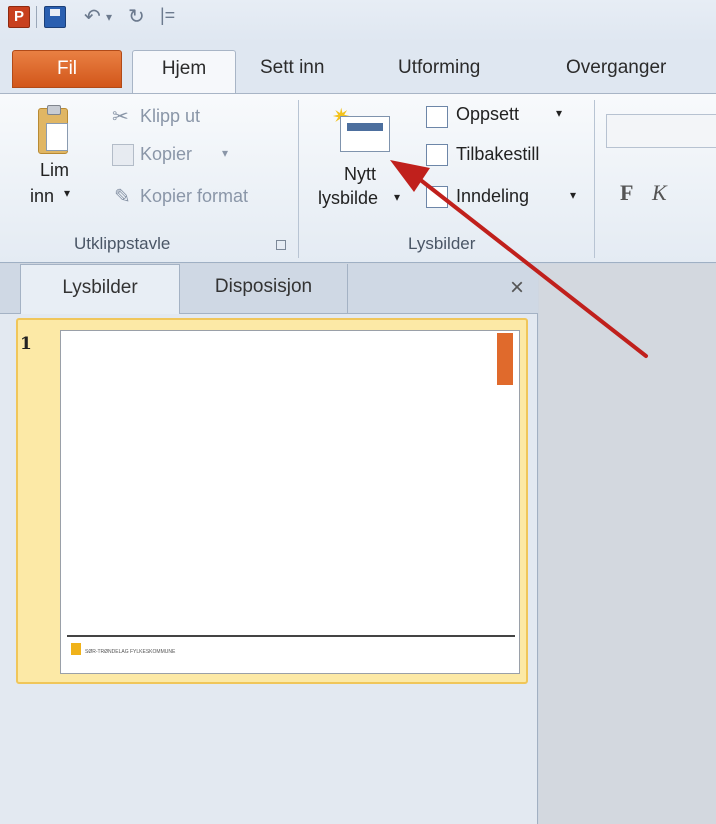 The width and height of the screenshot is (716, 824). Describe the element at coordinates (437, 117) in the screenshot. I see `layout-icon` at that location.